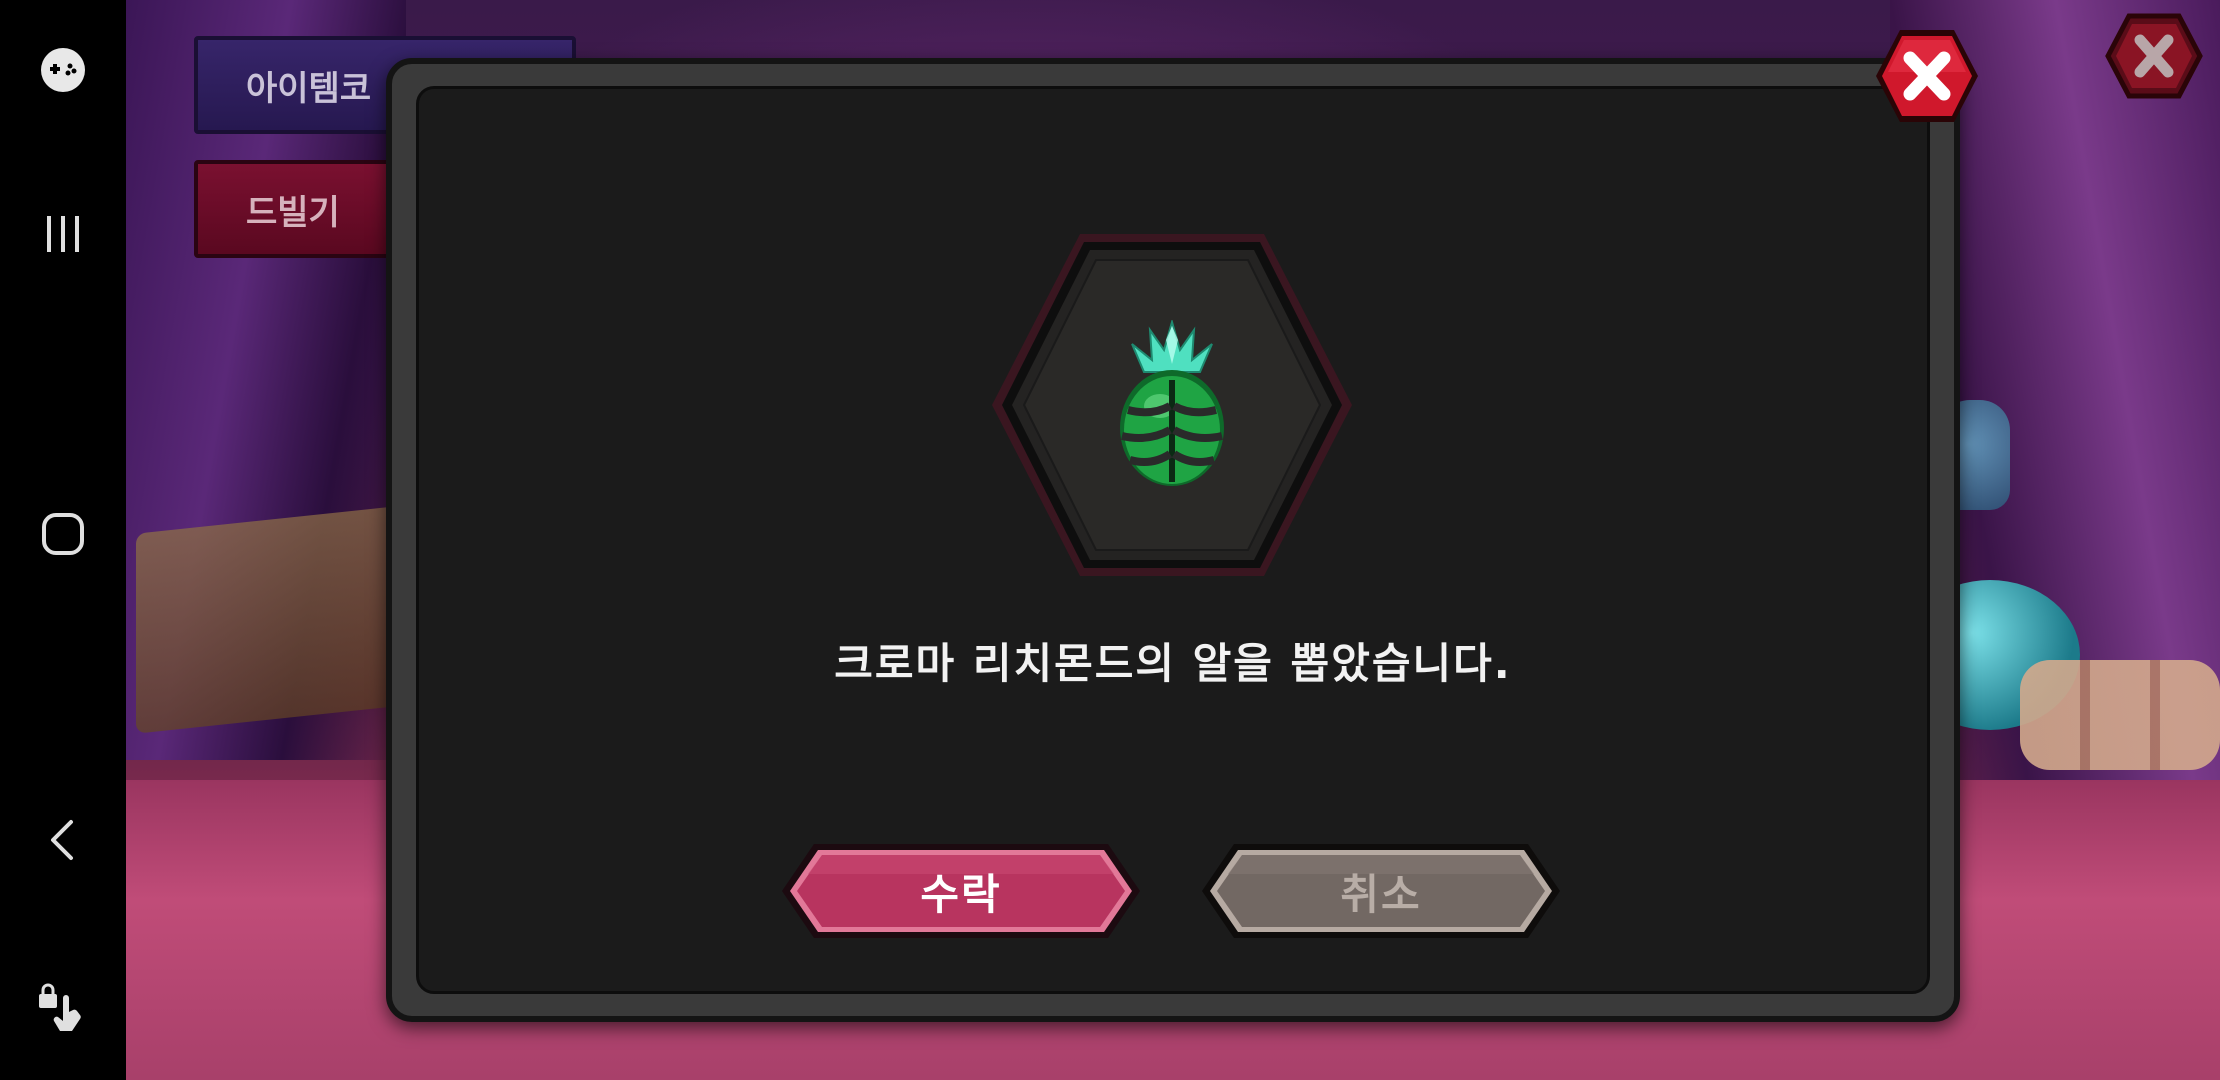  I want to click on home-icon, so click(63, 534).